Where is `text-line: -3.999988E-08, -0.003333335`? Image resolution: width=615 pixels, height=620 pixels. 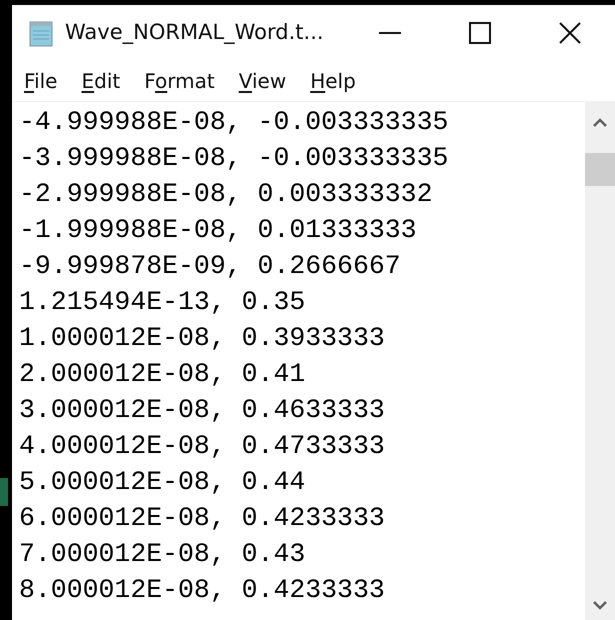
text-line: -3.999988E-08, -0.003333335 is located at coordinates (233, 158).